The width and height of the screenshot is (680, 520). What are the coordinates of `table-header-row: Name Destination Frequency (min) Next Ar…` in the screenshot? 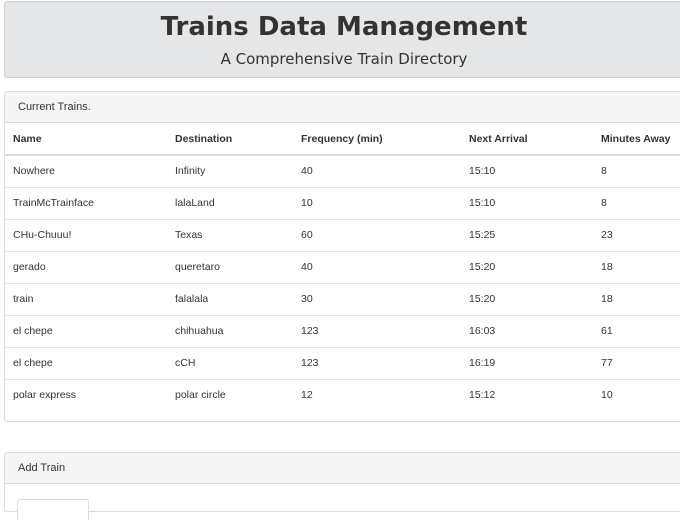 It's located at (342, 139).